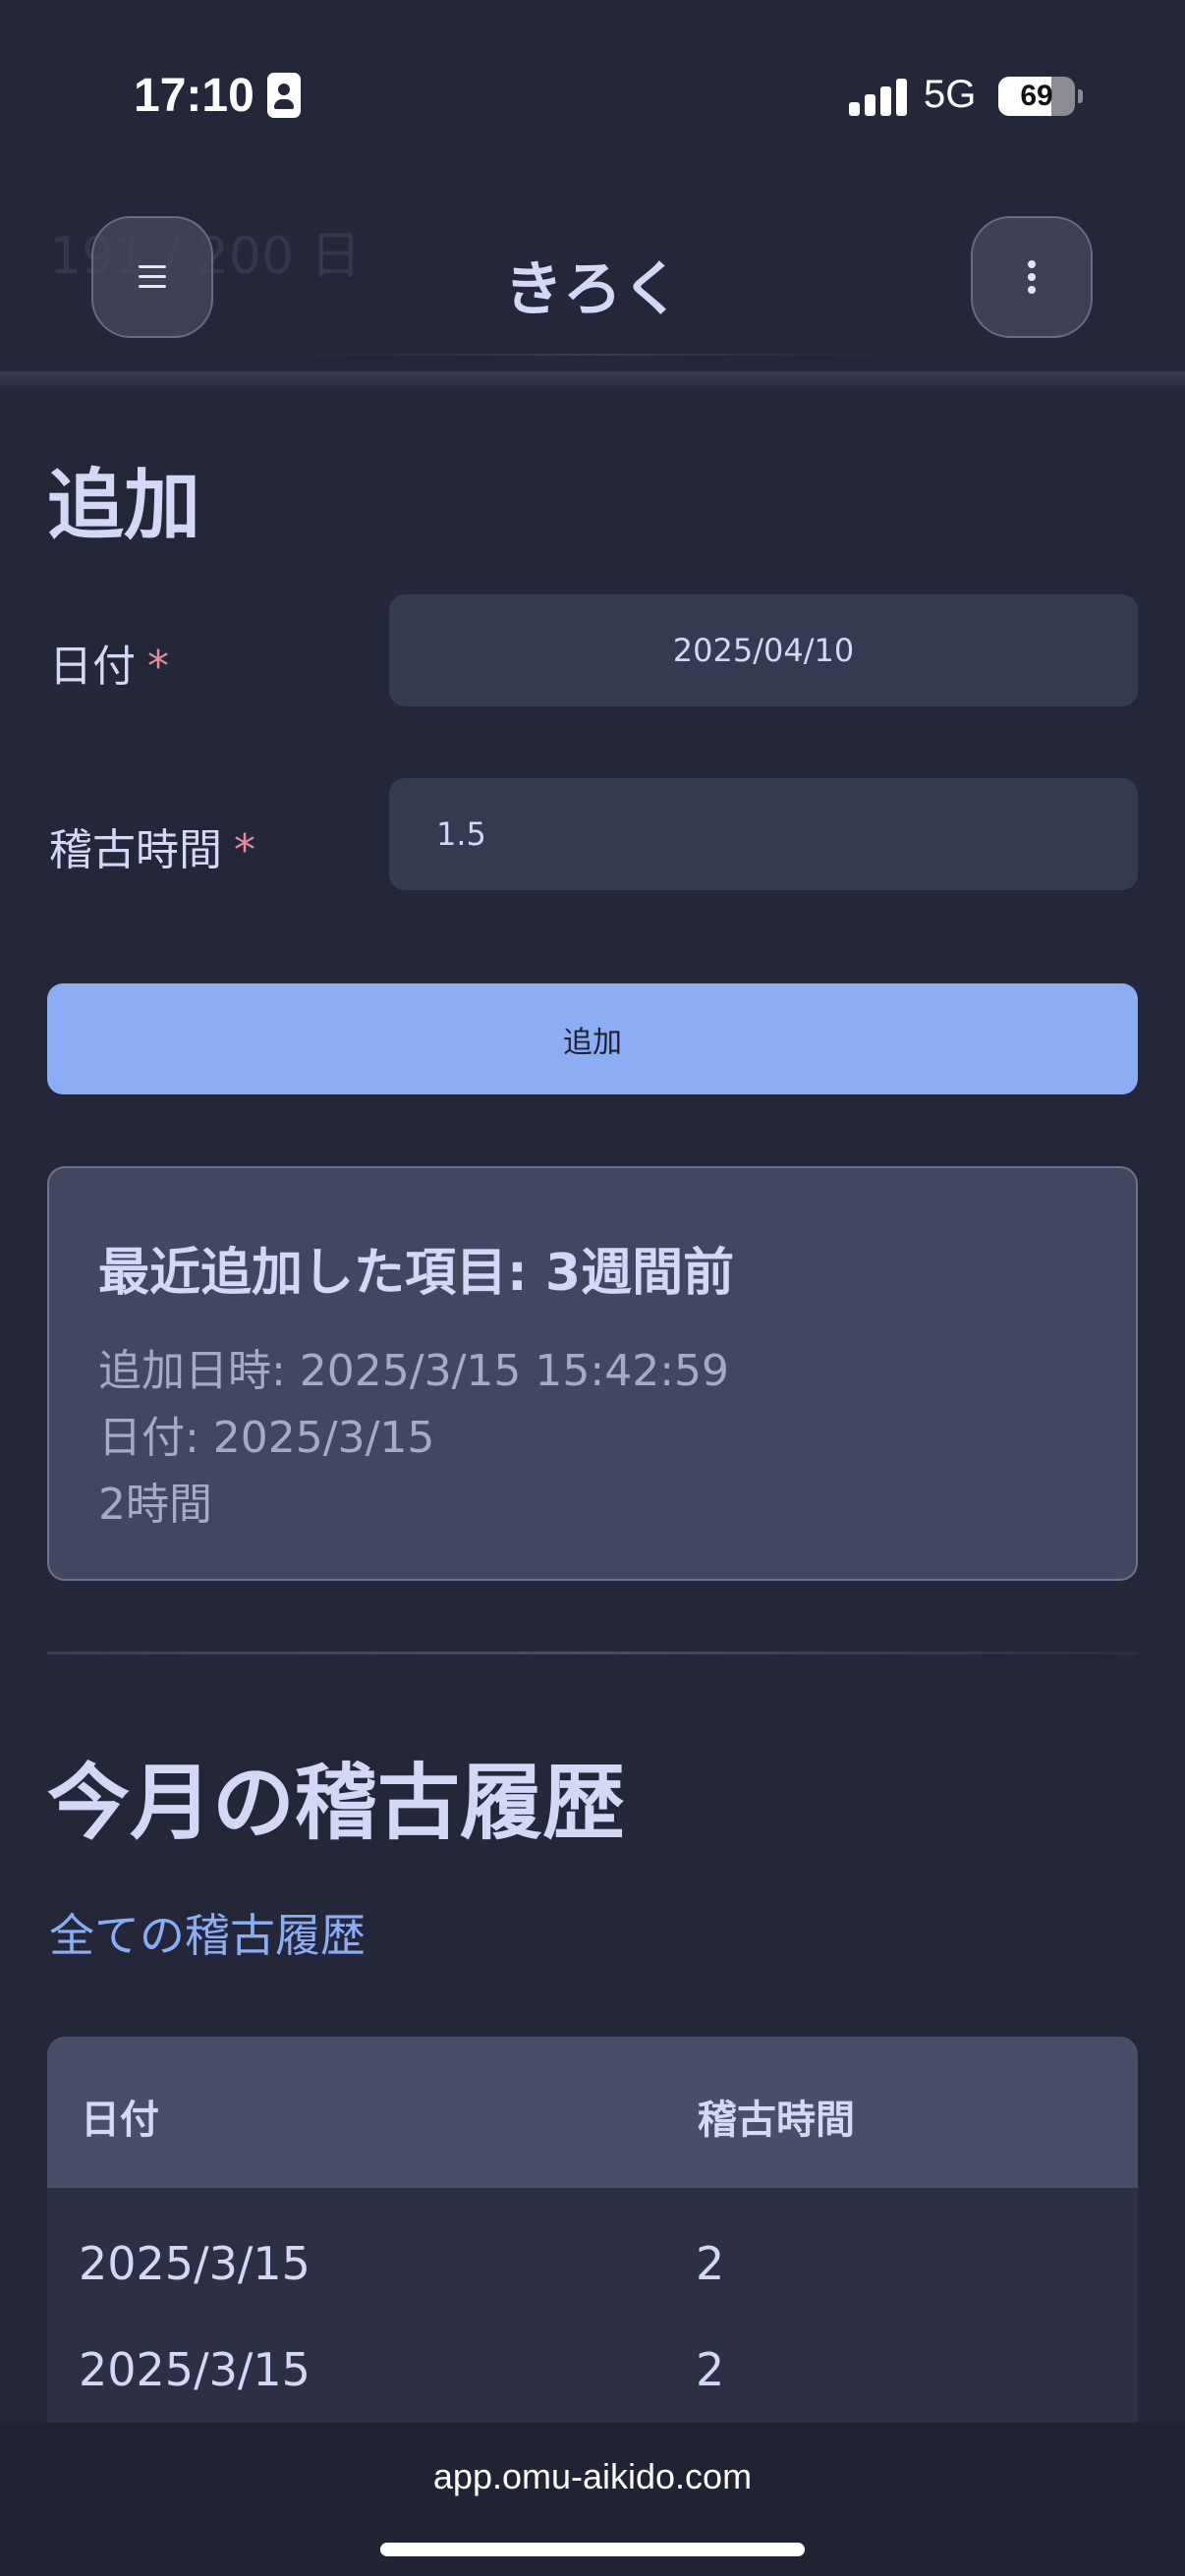 This screenshot has height=2576, width=1185. What do you see at coordinates (763, 834) in the screenshot?
I see `hours-input` at bounding box center [763, 834].